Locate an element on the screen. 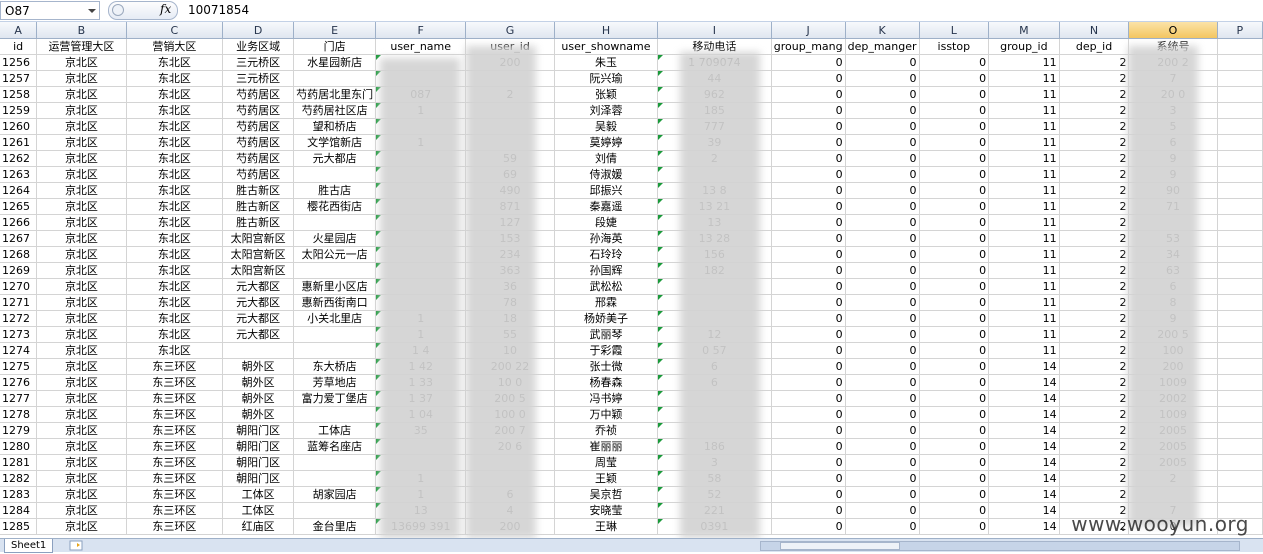  cell-id: 1284 is located at coordinates (19, 510).